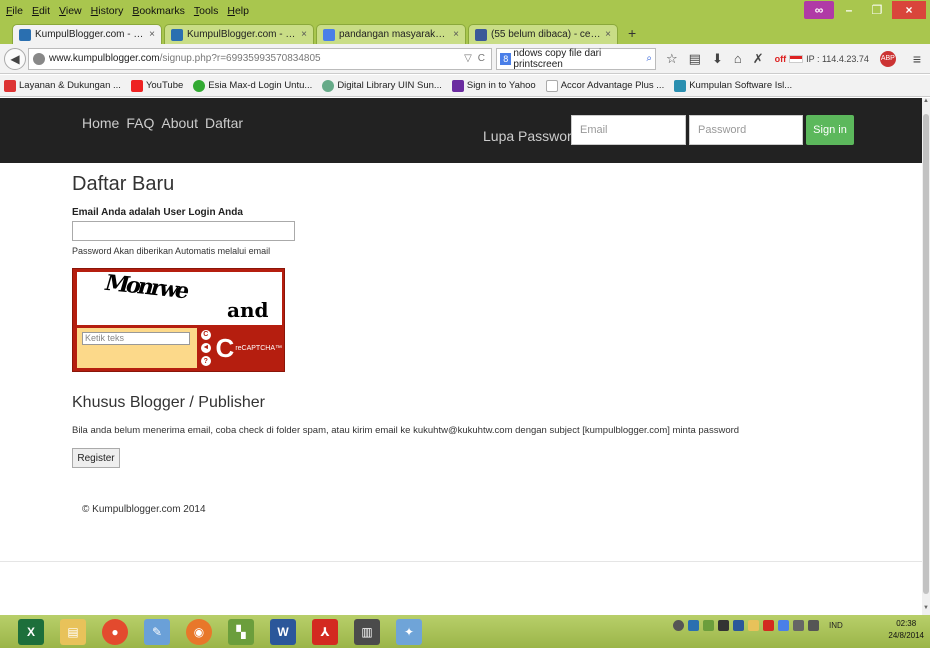 Image resolution: width=930 pixels, height=648 pixels. What do you see at coordinates (205, 334) in the screenshot?
I see `captcha-reload-icon: C` at bounding box center [205, 334].